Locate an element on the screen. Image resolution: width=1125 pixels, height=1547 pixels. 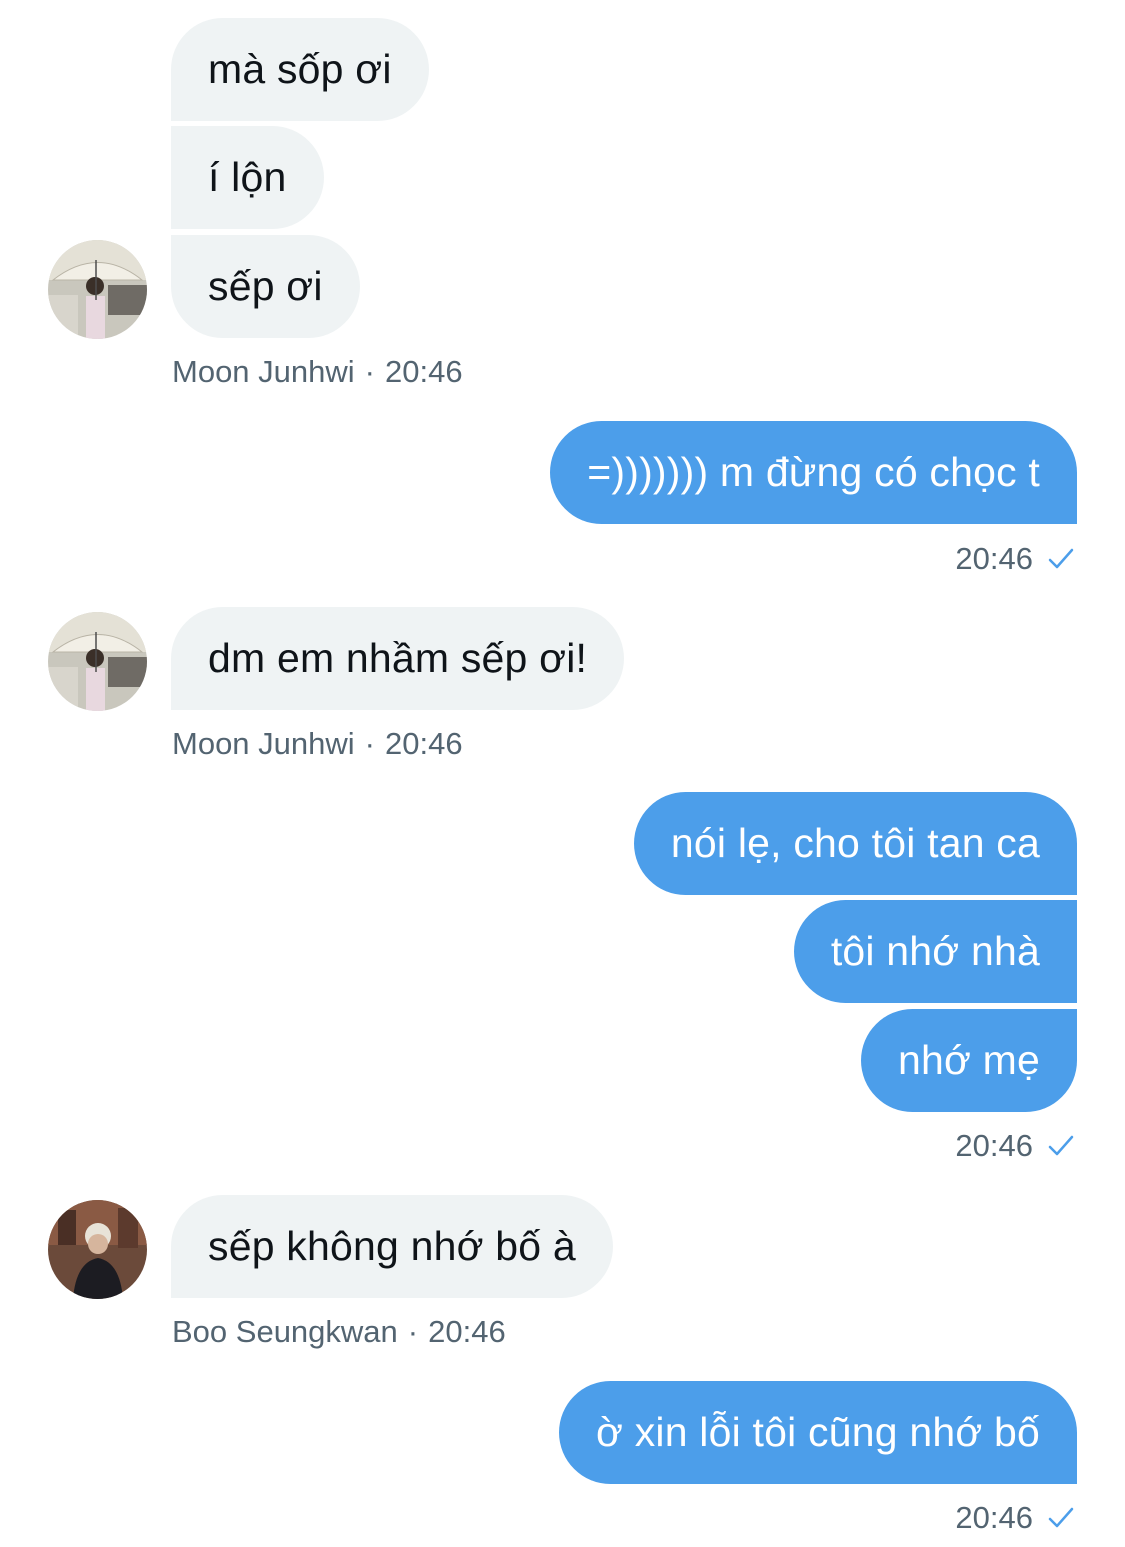
sender-name: Boo Seungkwan is located at coordinates (285, 1331).